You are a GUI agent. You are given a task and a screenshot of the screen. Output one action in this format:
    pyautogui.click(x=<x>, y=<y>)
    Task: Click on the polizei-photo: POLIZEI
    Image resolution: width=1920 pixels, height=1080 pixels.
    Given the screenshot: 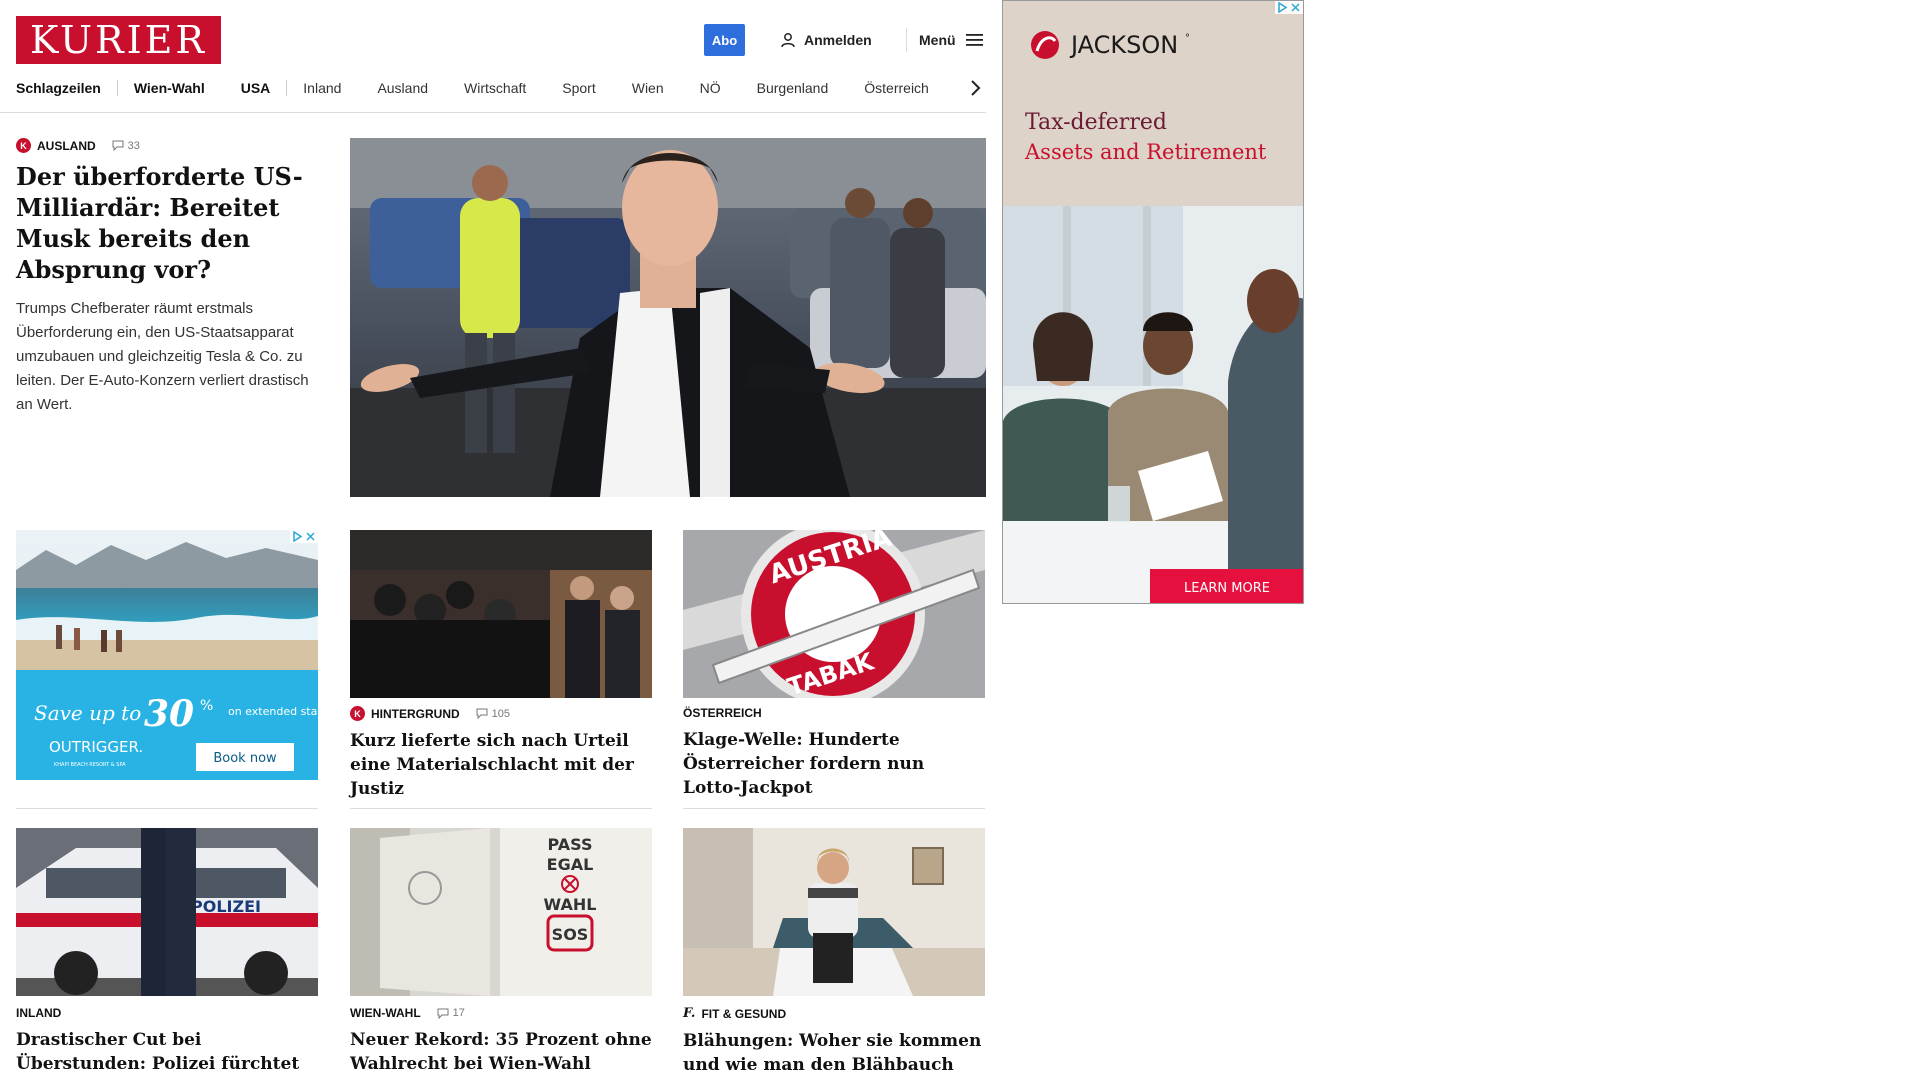 What is the action you would take?
    pyautogui.click(x=167, y=912)
    